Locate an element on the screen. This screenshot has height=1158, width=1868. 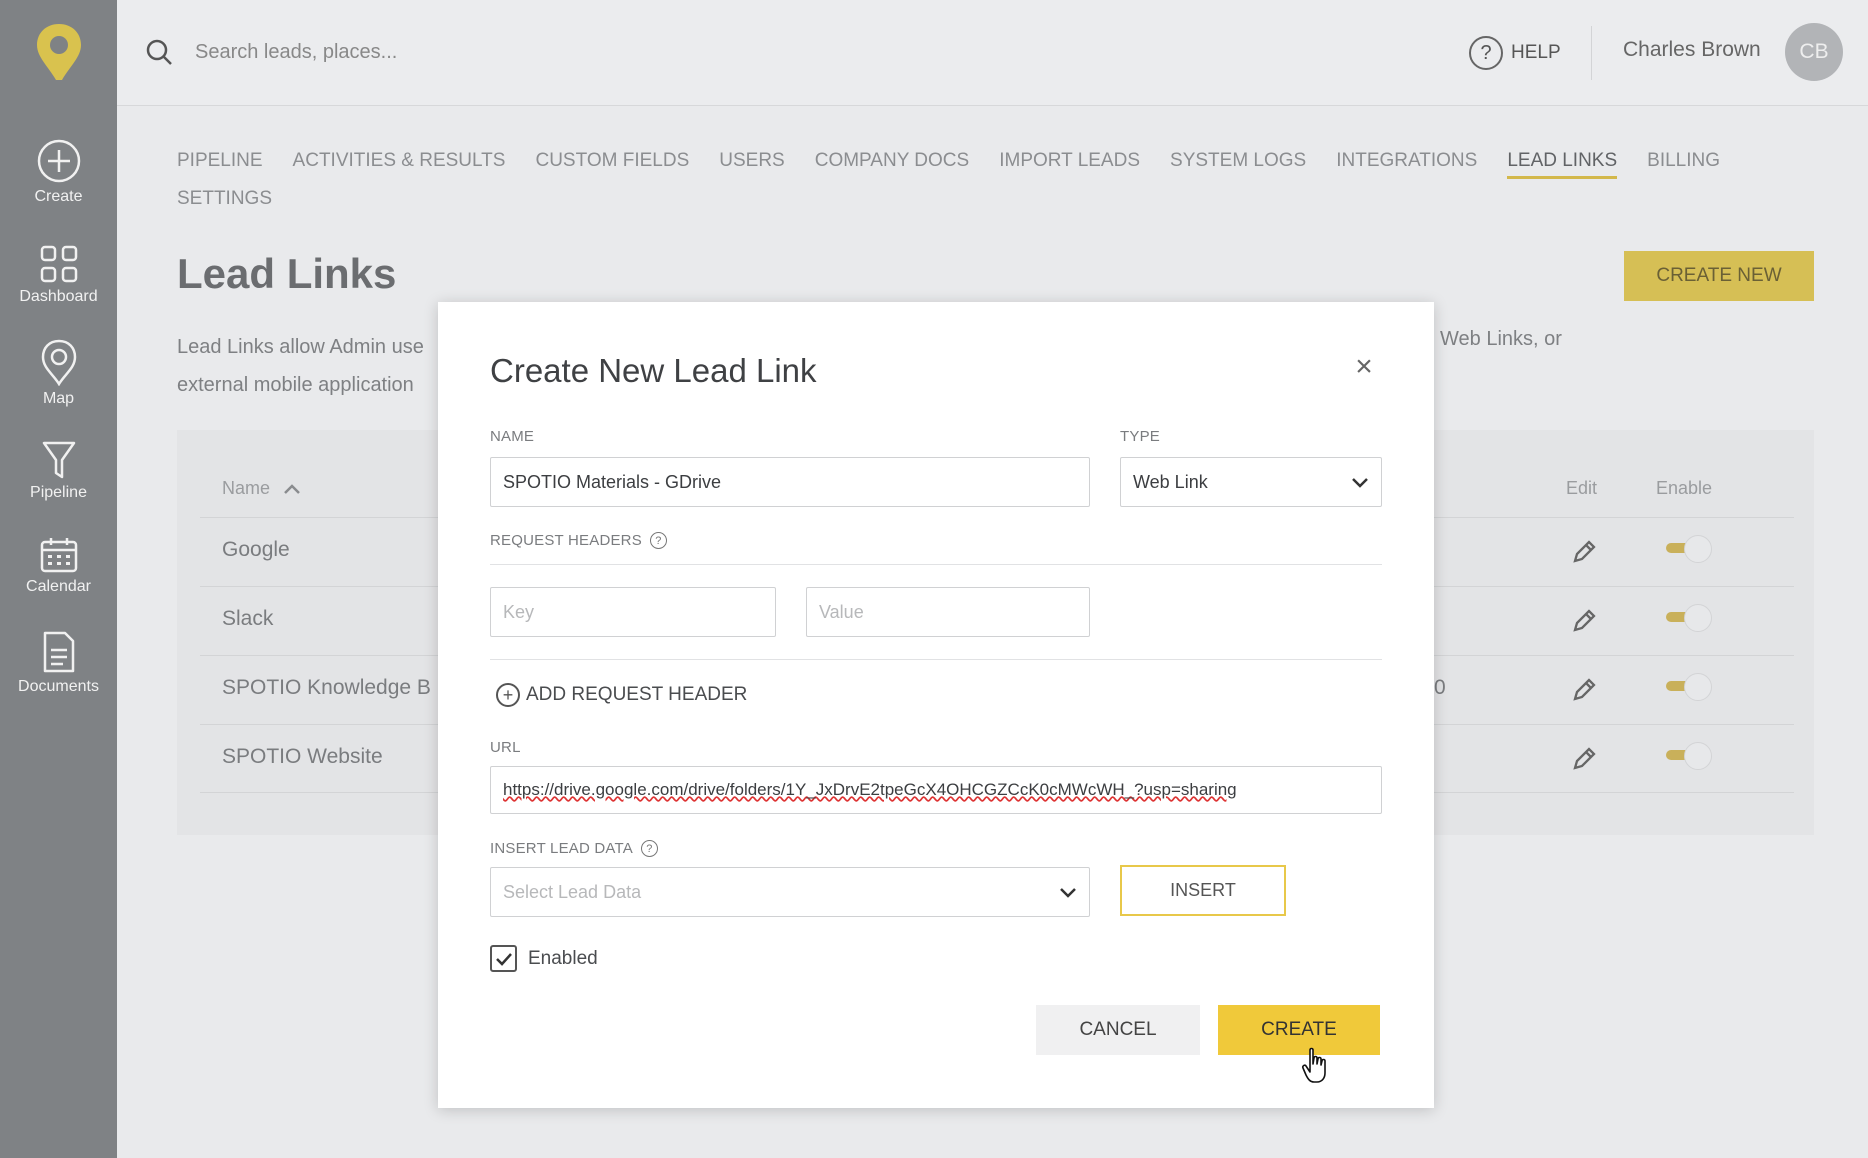
request-headers-label: REQUEST HEADERS ? is located at coordinates (578, 540).